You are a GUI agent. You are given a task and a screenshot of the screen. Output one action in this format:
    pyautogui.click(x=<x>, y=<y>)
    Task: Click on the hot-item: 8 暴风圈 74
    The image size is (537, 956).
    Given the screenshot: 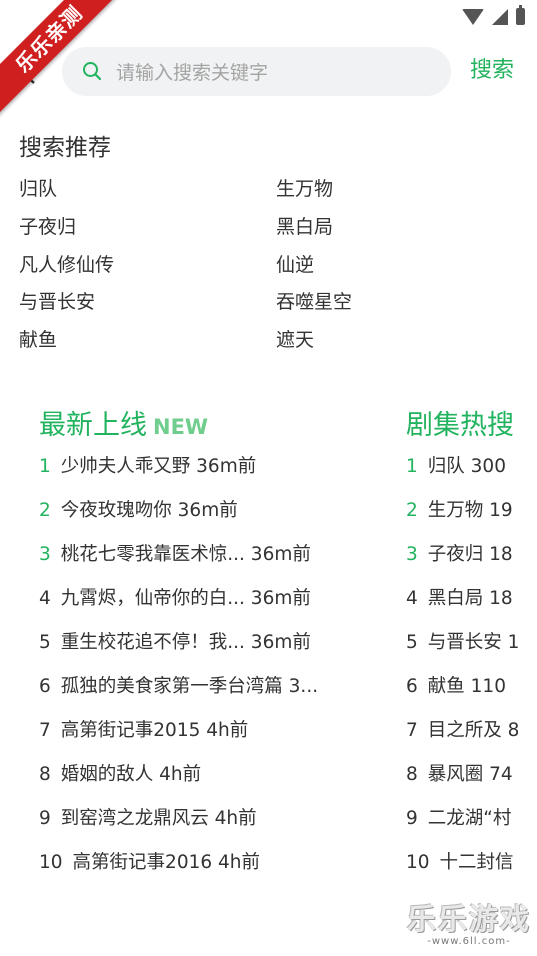 What is the action you would take?
    pyautogui.click(x=459, y=775)
    